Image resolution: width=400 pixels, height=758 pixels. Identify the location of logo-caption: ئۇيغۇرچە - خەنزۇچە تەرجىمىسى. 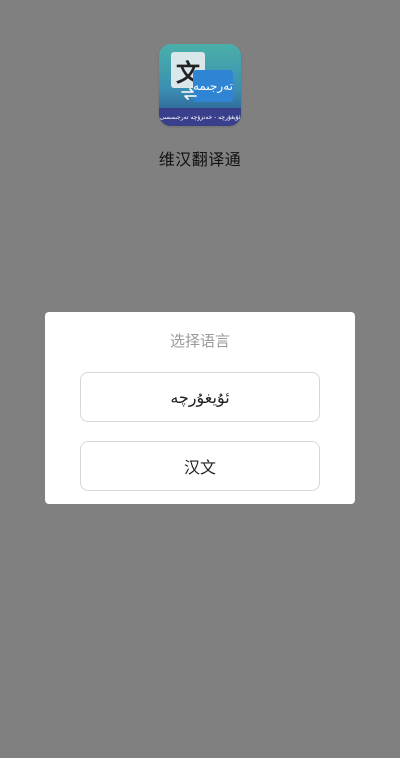
(200, 117).